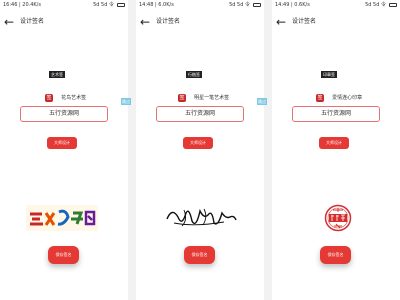 The image size is (400, 300). What do you see at coordinates (74, 98) in the screenshot?
I see `style-name: 花鸟艺术签` at bounding box center [74, 98].